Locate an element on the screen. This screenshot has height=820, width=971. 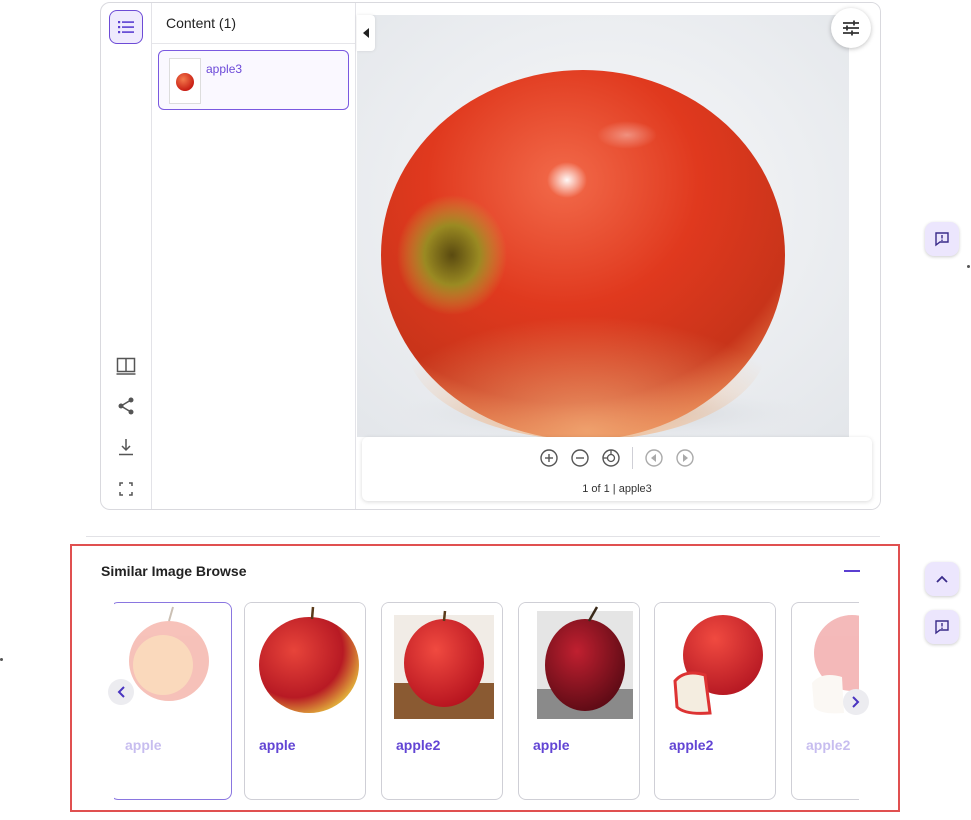
list-icon is located at coordinates (126, 27).